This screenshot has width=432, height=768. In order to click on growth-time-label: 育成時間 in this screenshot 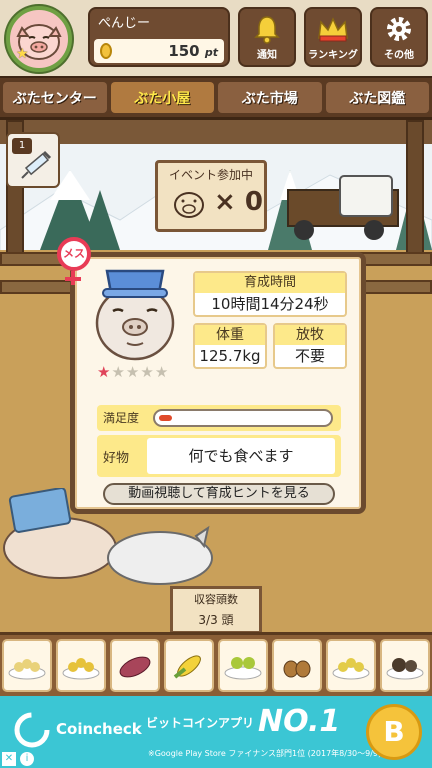, I will do `click(270, 283)`.